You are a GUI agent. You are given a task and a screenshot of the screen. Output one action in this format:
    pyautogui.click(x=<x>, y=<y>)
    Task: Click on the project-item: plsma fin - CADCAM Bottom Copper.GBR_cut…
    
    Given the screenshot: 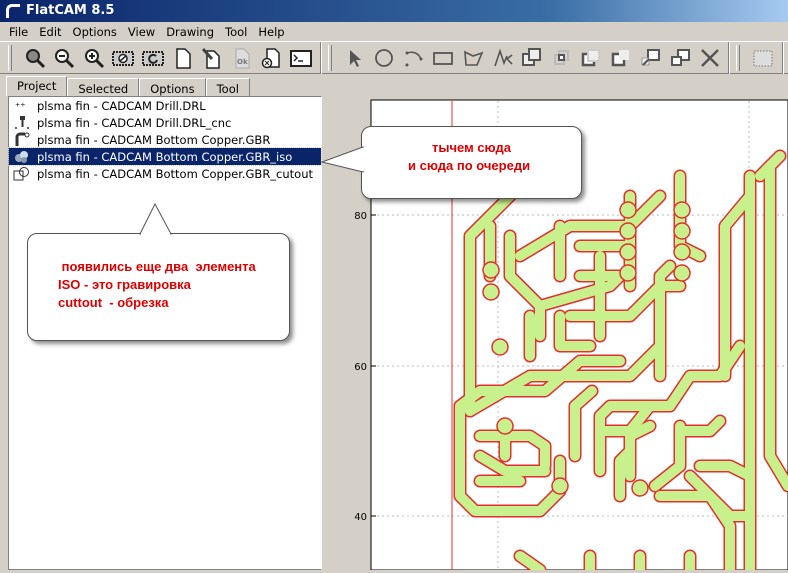 What is the action you would take?
    pyautogui.click(x=165, y=173)
    